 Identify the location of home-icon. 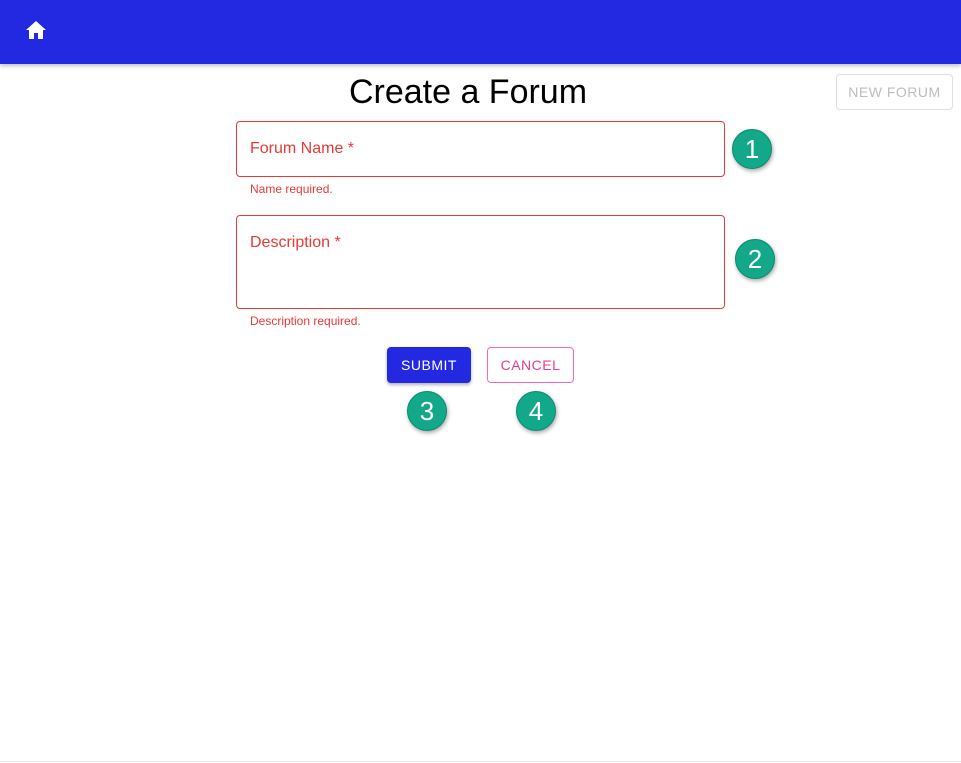
(36, 32).